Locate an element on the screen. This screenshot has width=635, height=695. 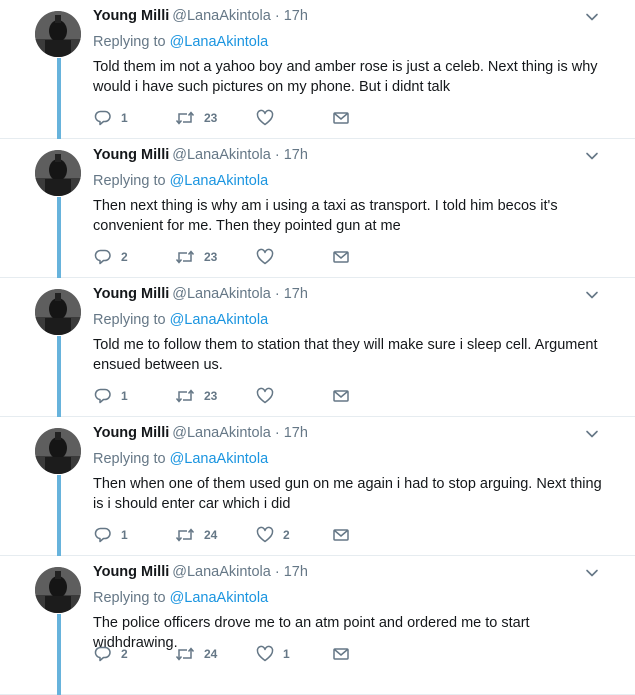
like-count: 1 is located at coordinates (286, 654).